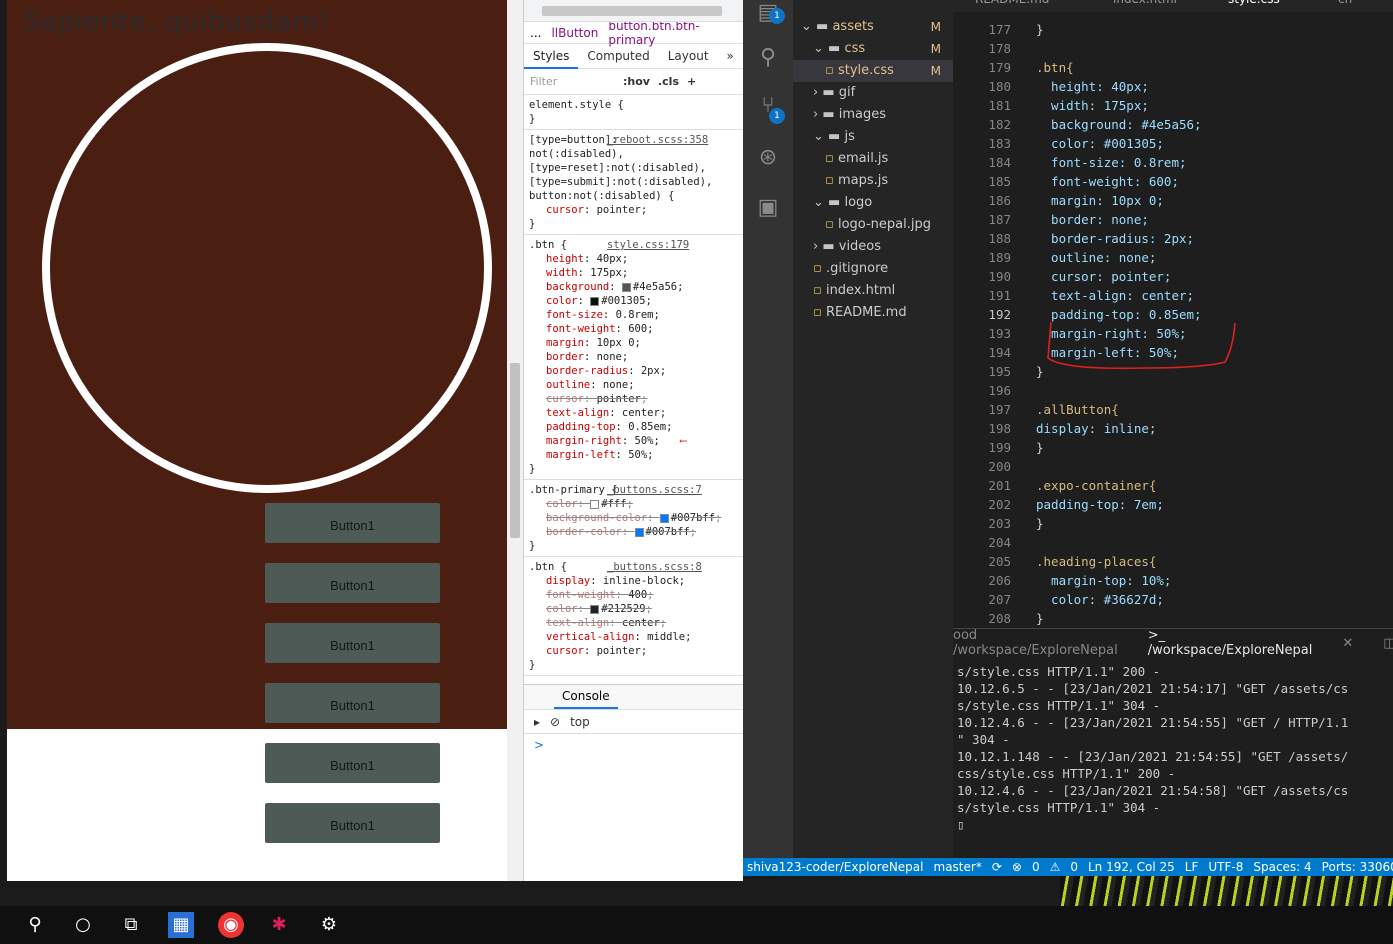  I want to click on terminal-tab-1: ood /workspace/ExploreNepal, so click(1035, 643).